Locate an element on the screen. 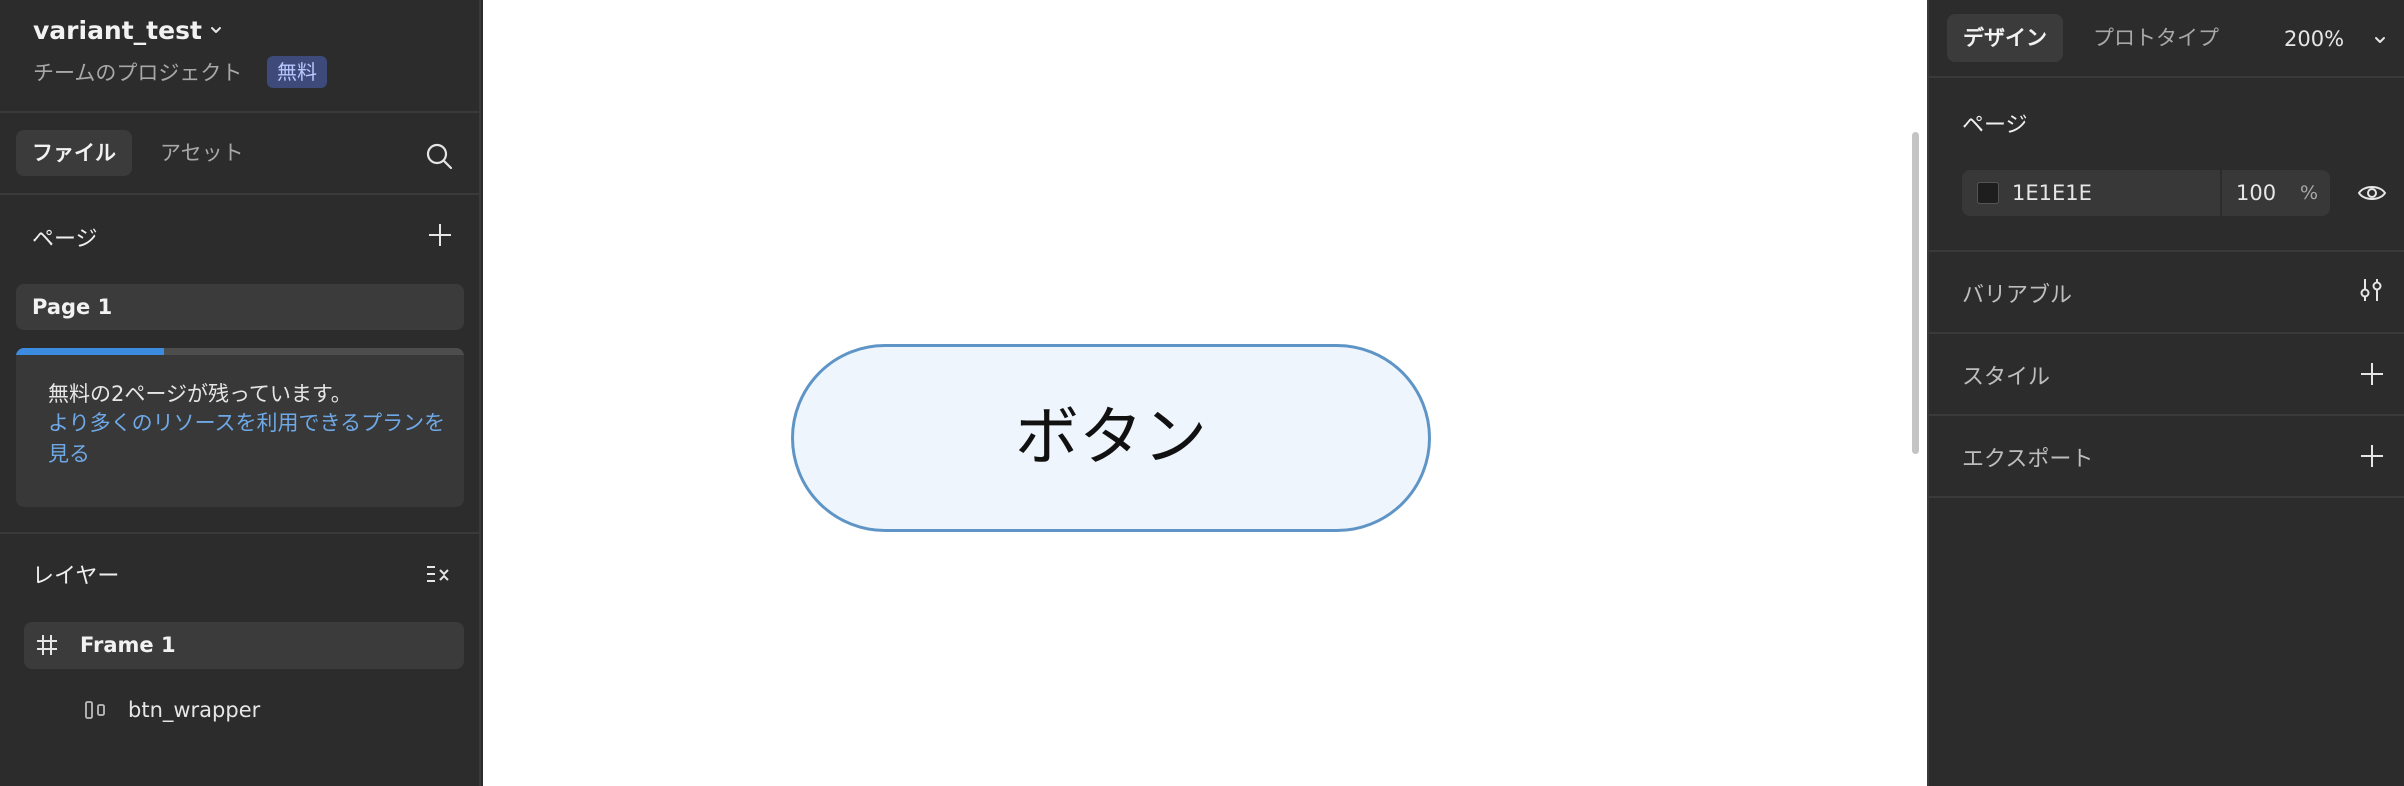 The width and height of the screenshot is (2404, 786). sliders-icon is located at coordinates (2371, 290).